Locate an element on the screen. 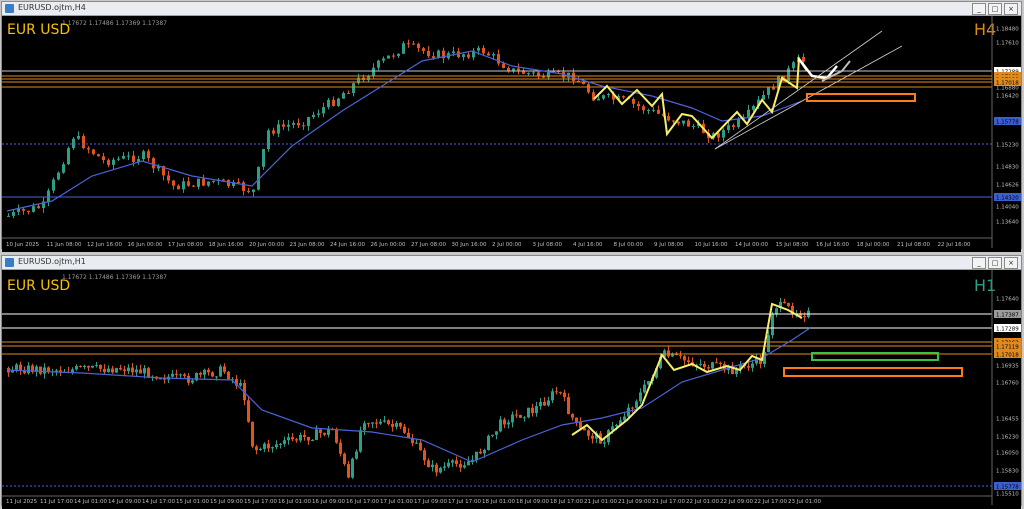 This screenshot has height=509, width=1024. time-tick-label: 21 Jul 08:00 is located at coordinates (913, 245).